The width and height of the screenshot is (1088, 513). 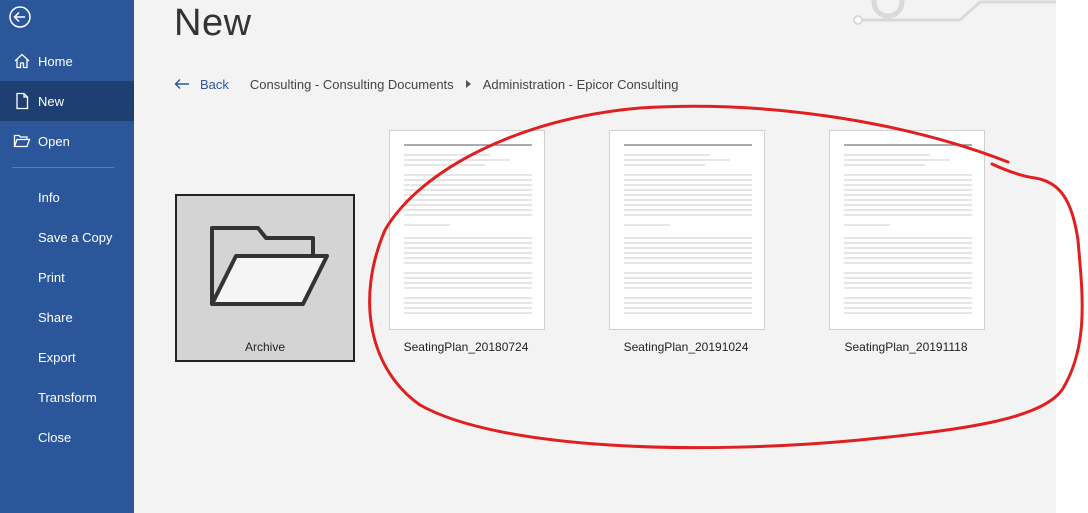 What do you see at coordinates (22, 61) in the screenshot?
I see `home-icon` at bounding box center [22, 61].